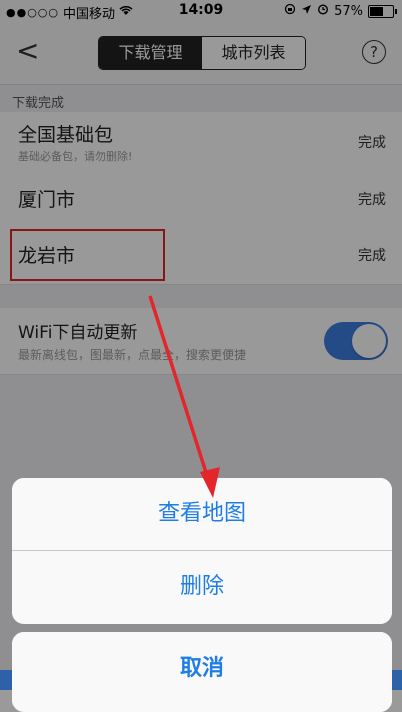  What do you see at coordinates (210, 482) in the screenshot?
I see `arrow-head` at bounding box center [210, 482].